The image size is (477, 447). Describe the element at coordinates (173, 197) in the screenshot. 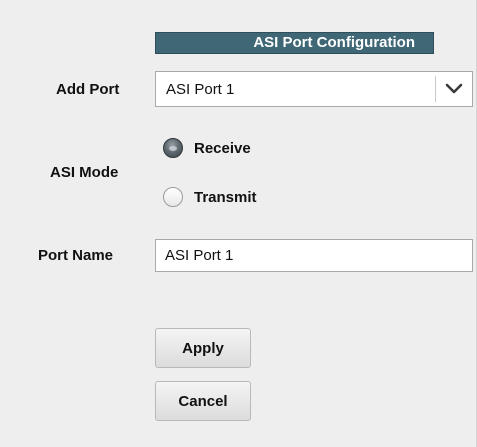

I see `radio-unselected-icon` at that location.